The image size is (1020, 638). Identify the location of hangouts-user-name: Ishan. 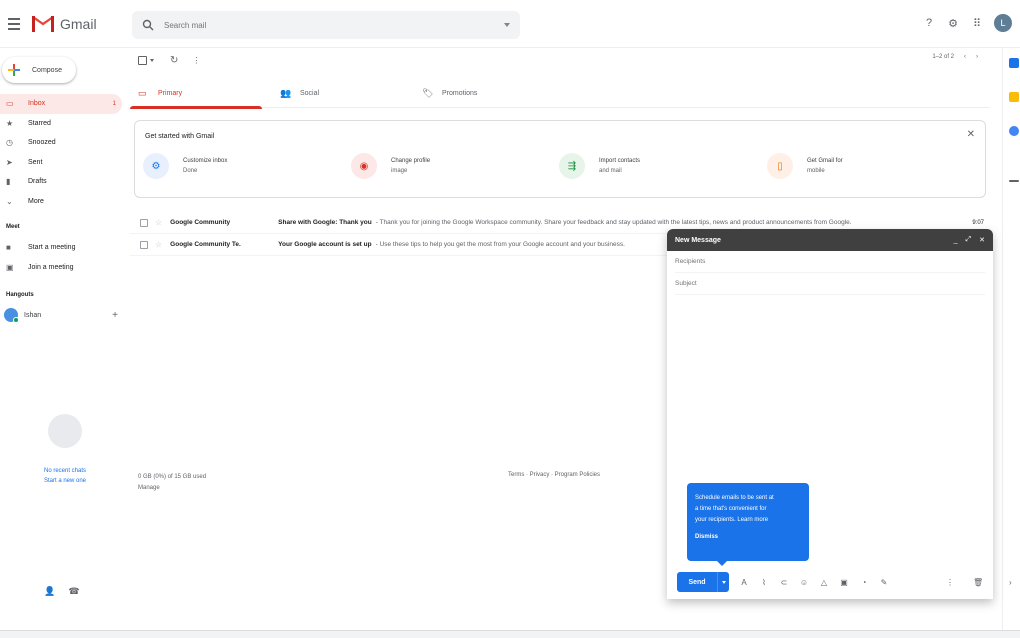
(33, 315).